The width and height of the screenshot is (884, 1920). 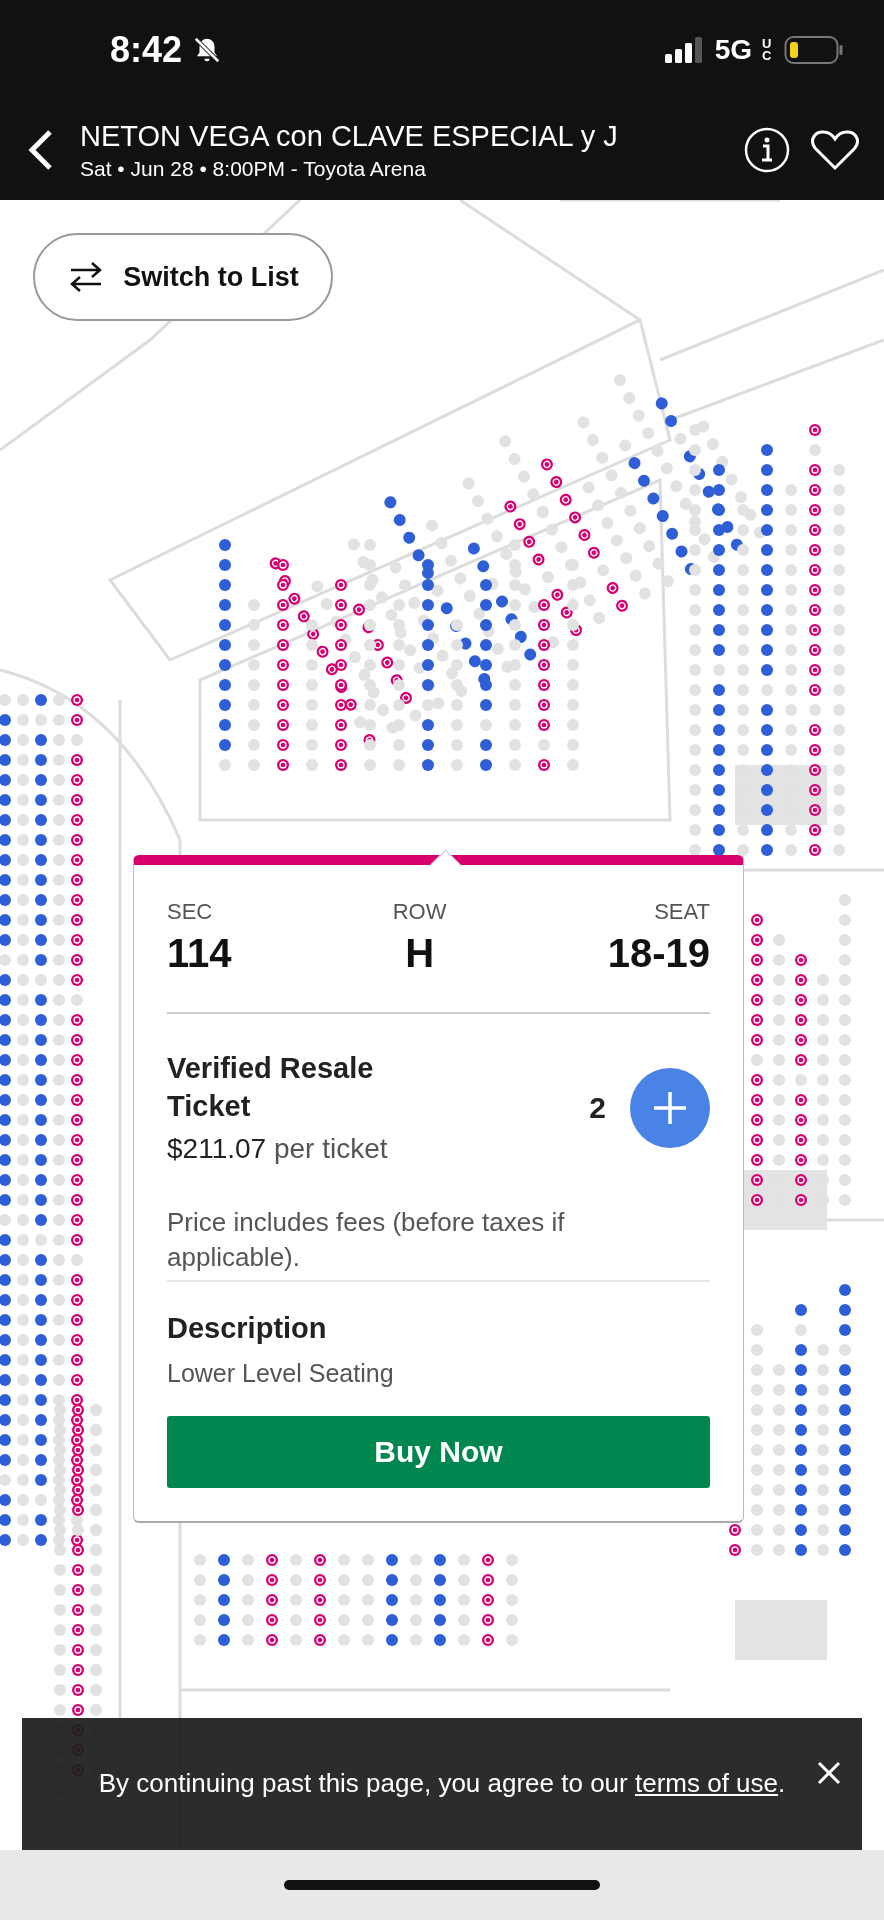 I want to click on heart-button, so click(x=835, y=150).